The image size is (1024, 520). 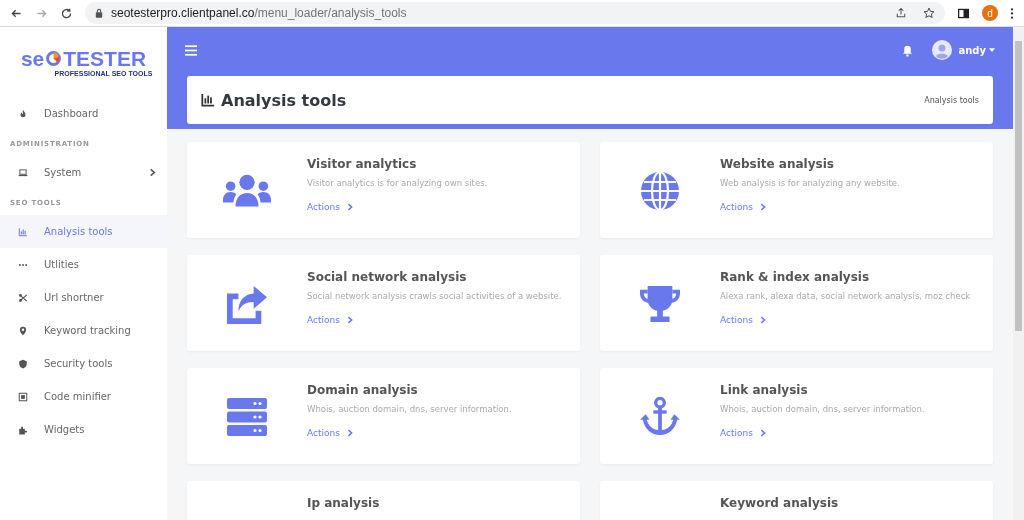 What do you see at coordinates (23, 363) in the screenshot?
I see `shield-icon` at bounding box center [23, 363].